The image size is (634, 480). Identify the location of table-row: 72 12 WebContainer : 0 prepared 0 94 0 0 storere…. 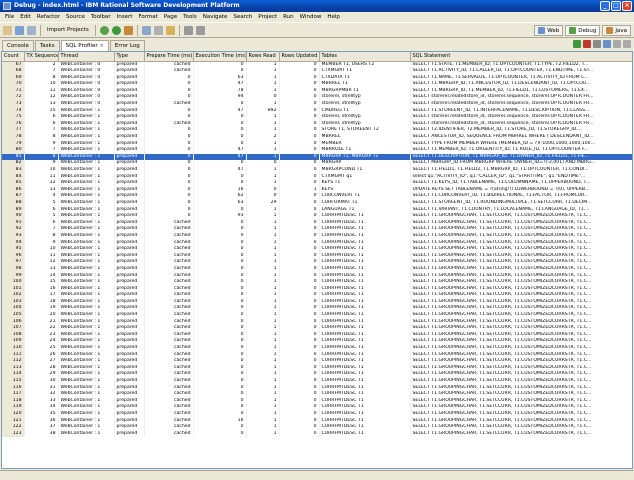
(317, 98).